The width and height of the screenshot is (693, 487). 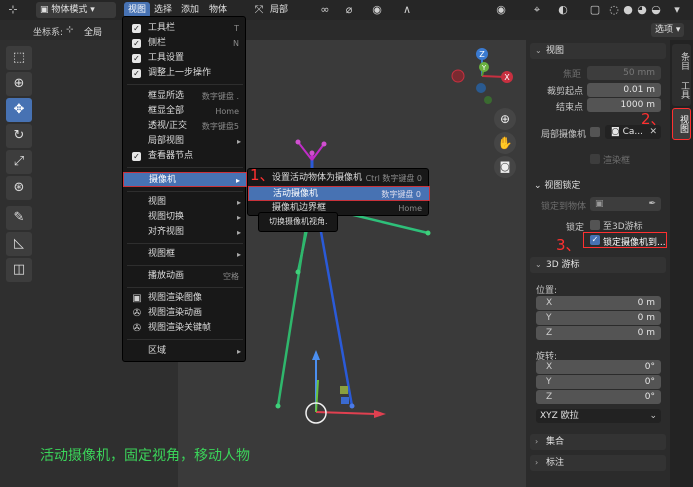 What do you see at coordinates (598, 51) in the screenshot?
I see `section-view: ⌄ 视图` at bounding box center [598, 51].